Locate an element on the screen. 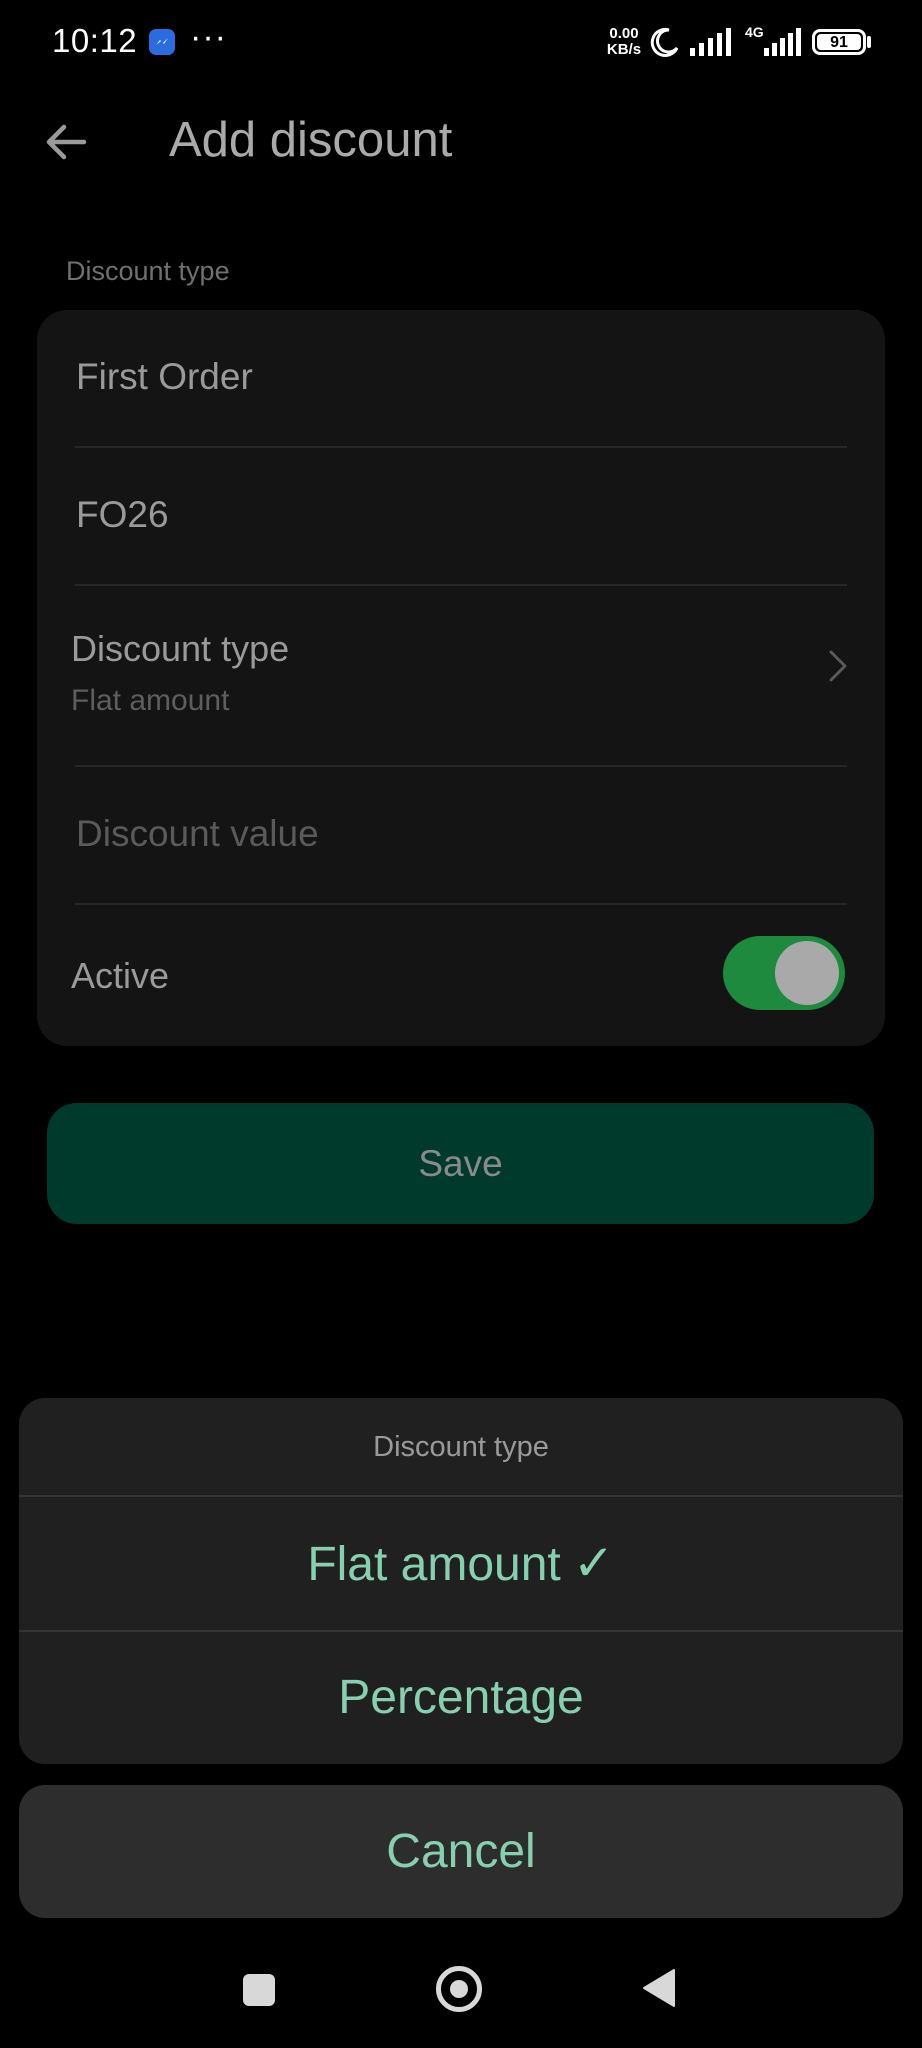 This screenshot has width=922, height=2048. name-value: First Order is located at coordinates (164, 376).